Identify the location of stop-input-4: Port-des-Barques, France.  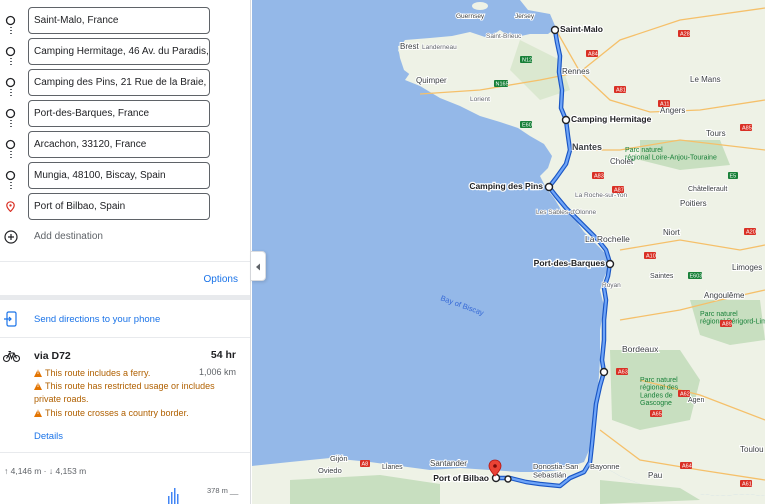
(119, 113).